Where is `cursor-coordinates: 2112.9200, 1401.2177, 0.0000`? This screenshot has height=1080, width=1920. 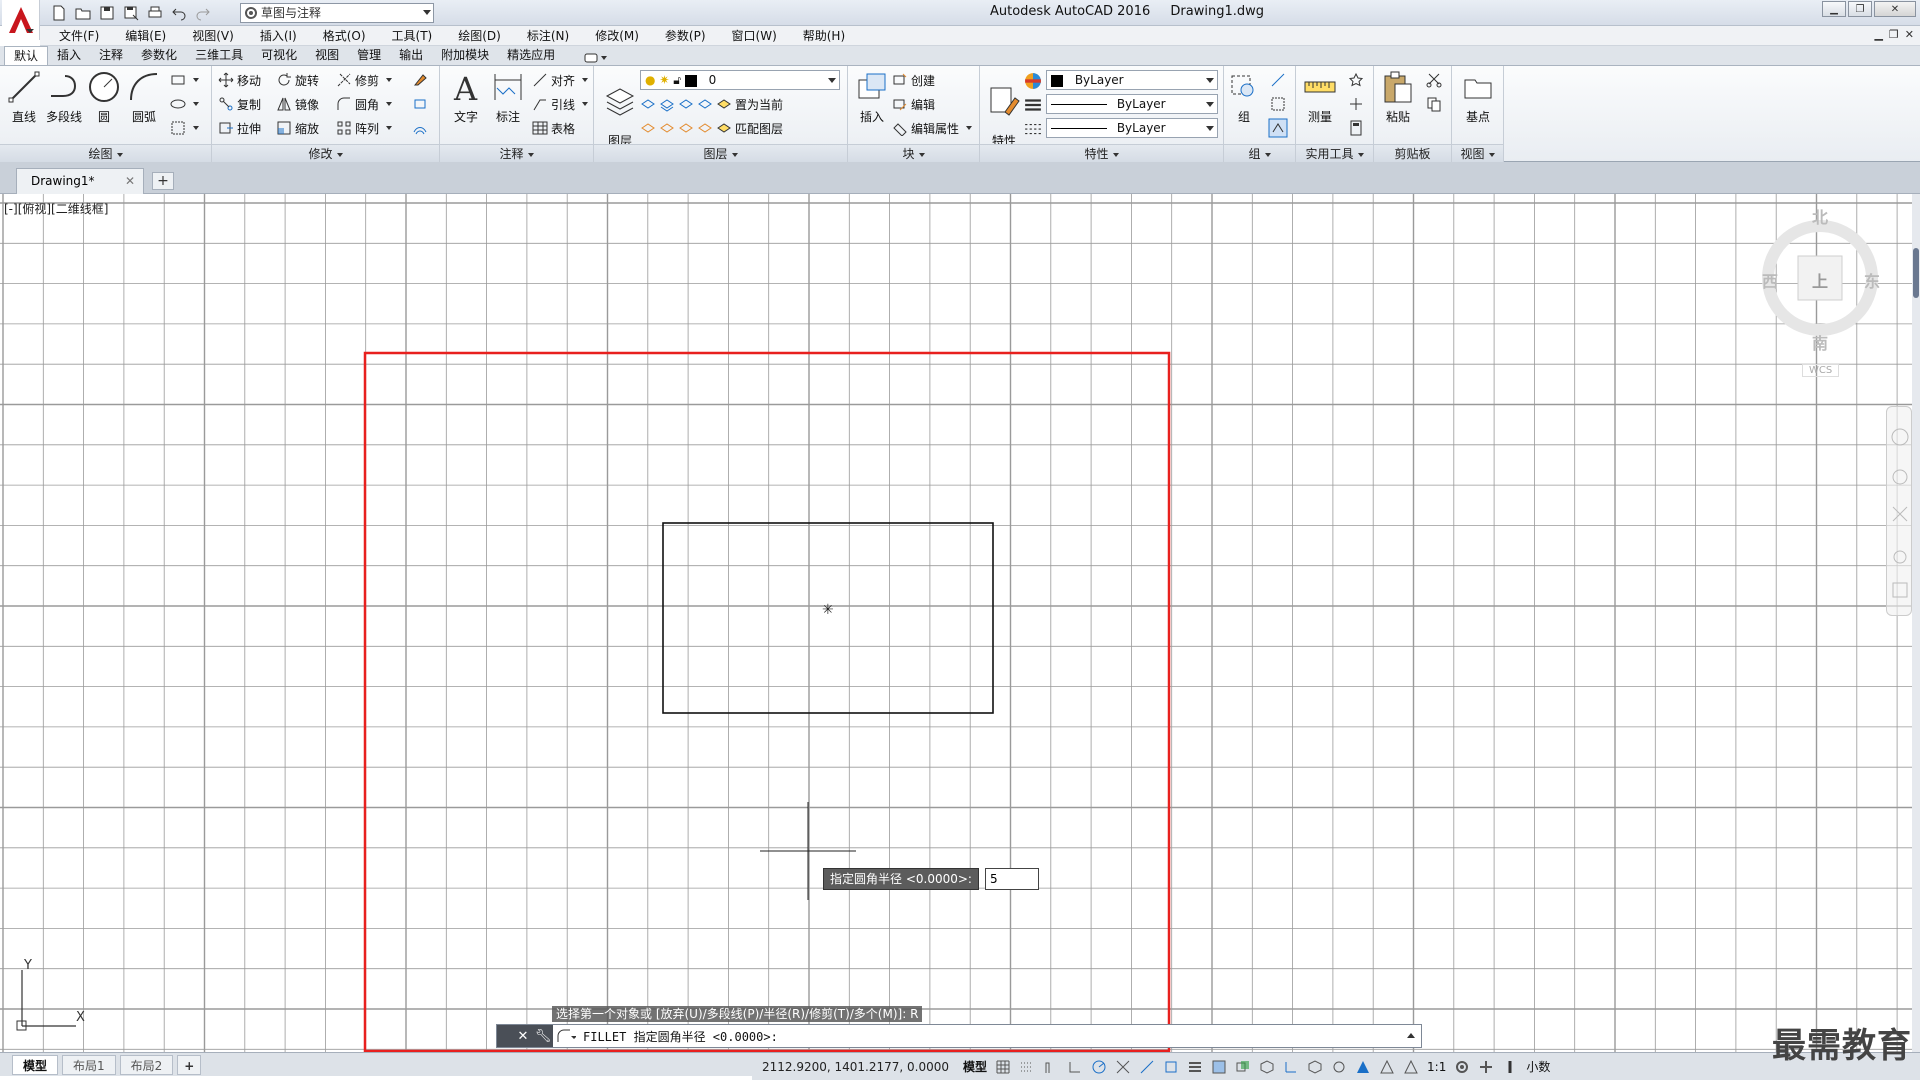 cursor-coordinates: 2112.9200, 1401.2177, 0.0000 is located at coordinates (855, 1067).